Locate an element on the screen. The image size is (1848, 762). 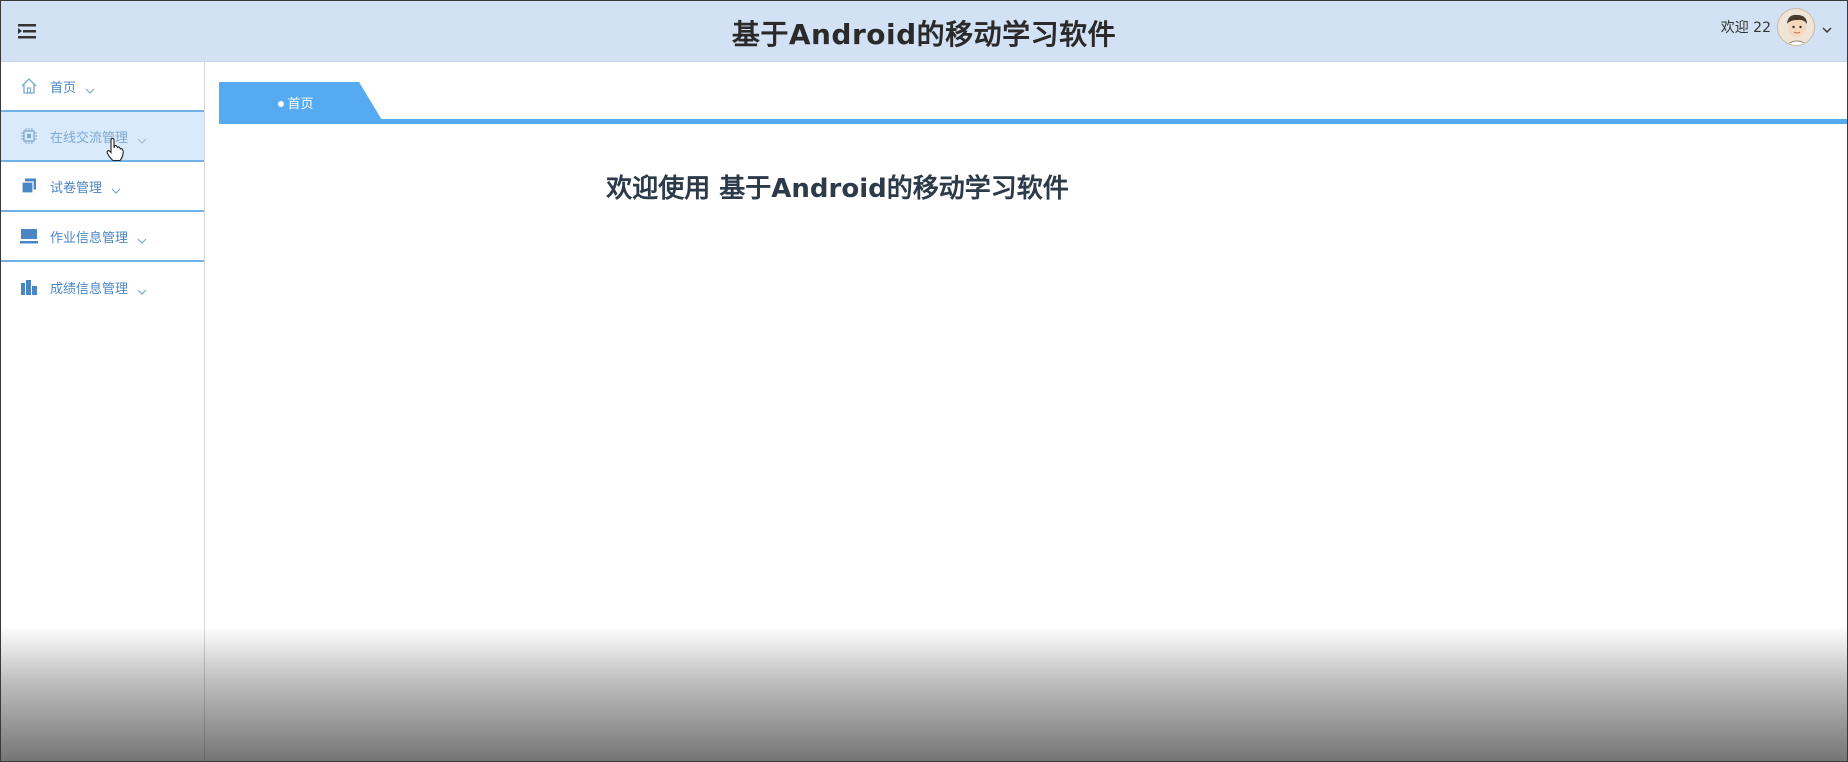
tab-label: 首页 is located at coordinates (300, 104).